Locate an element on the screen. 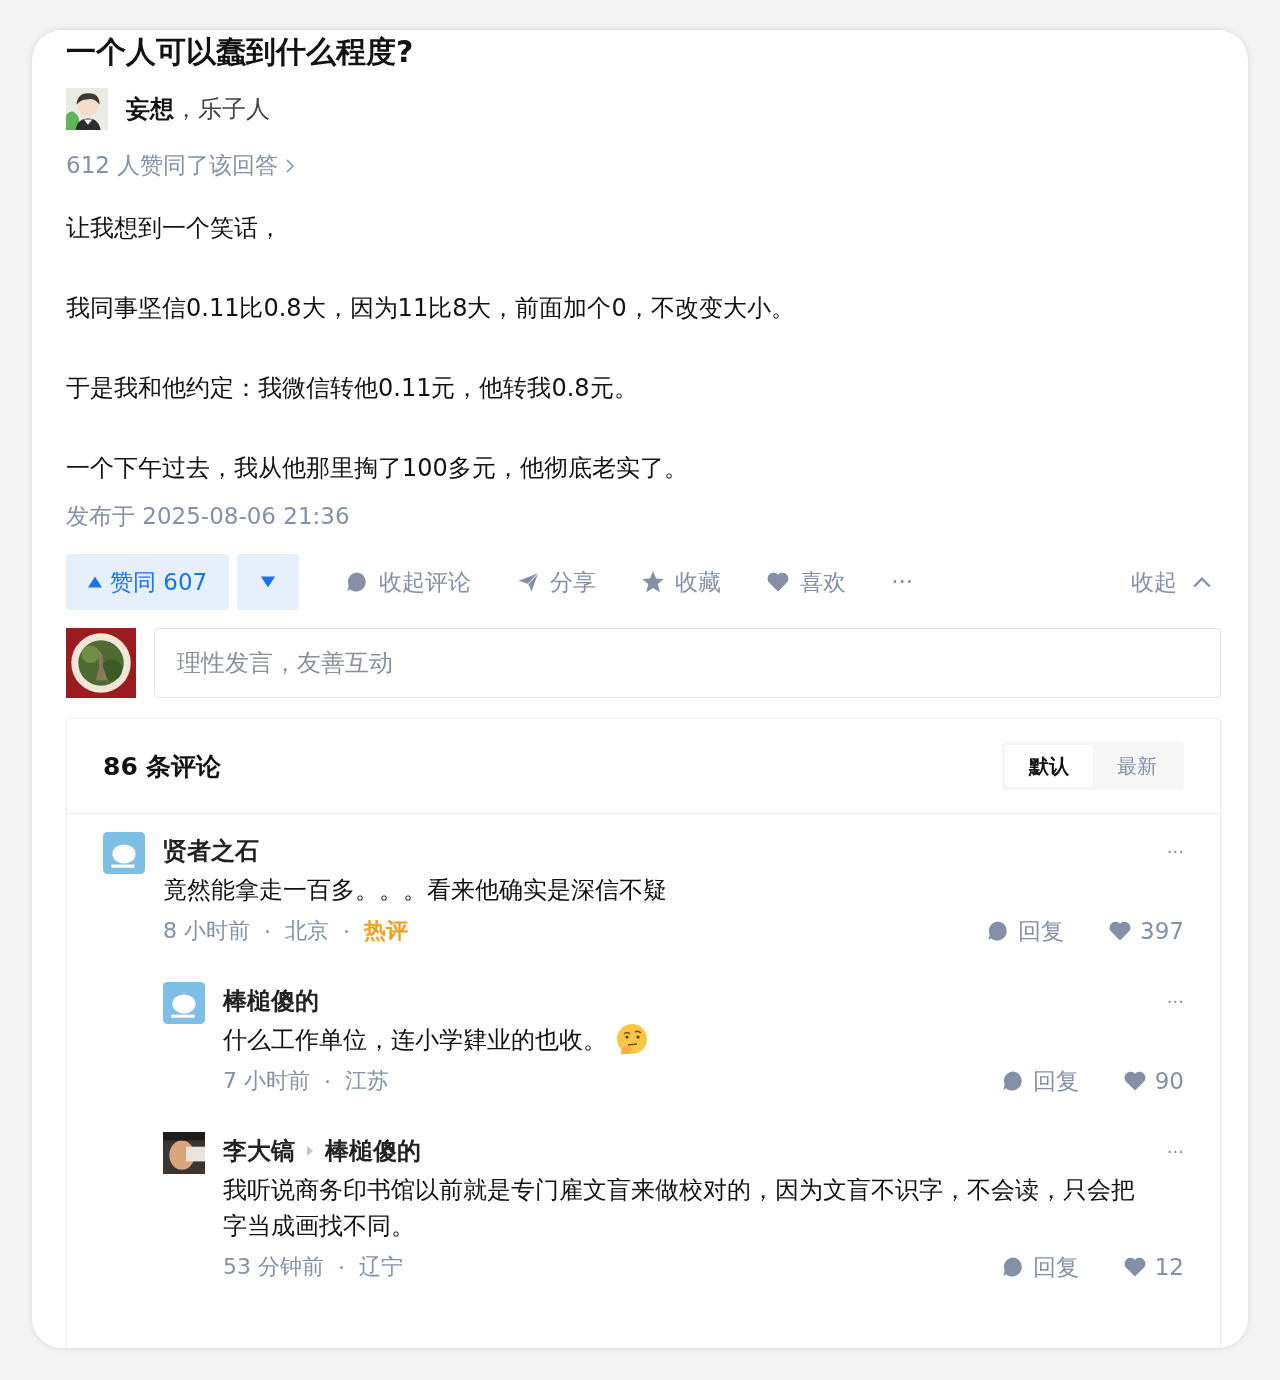 This screenshot has width=1280, height=1380. hot-tag: 热评 is located at coordinates (386, 931).